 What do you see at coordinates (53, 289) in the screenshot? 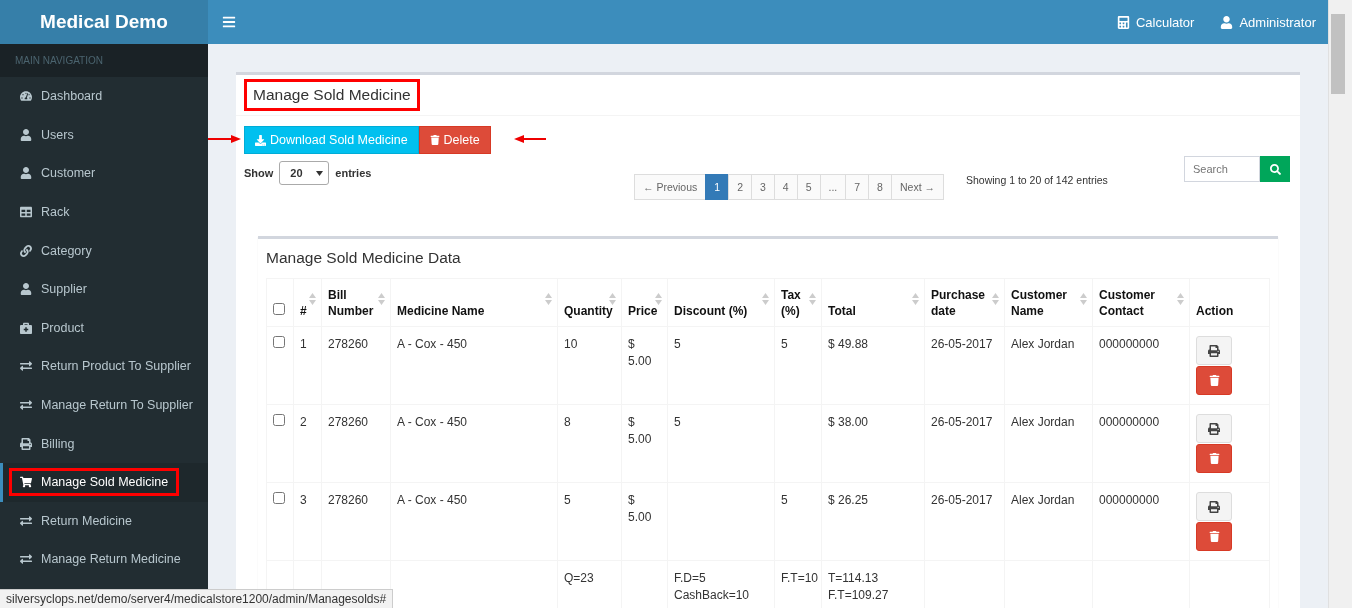
I see `sidebar-item: Supplier` at bounding box center [53, 289].